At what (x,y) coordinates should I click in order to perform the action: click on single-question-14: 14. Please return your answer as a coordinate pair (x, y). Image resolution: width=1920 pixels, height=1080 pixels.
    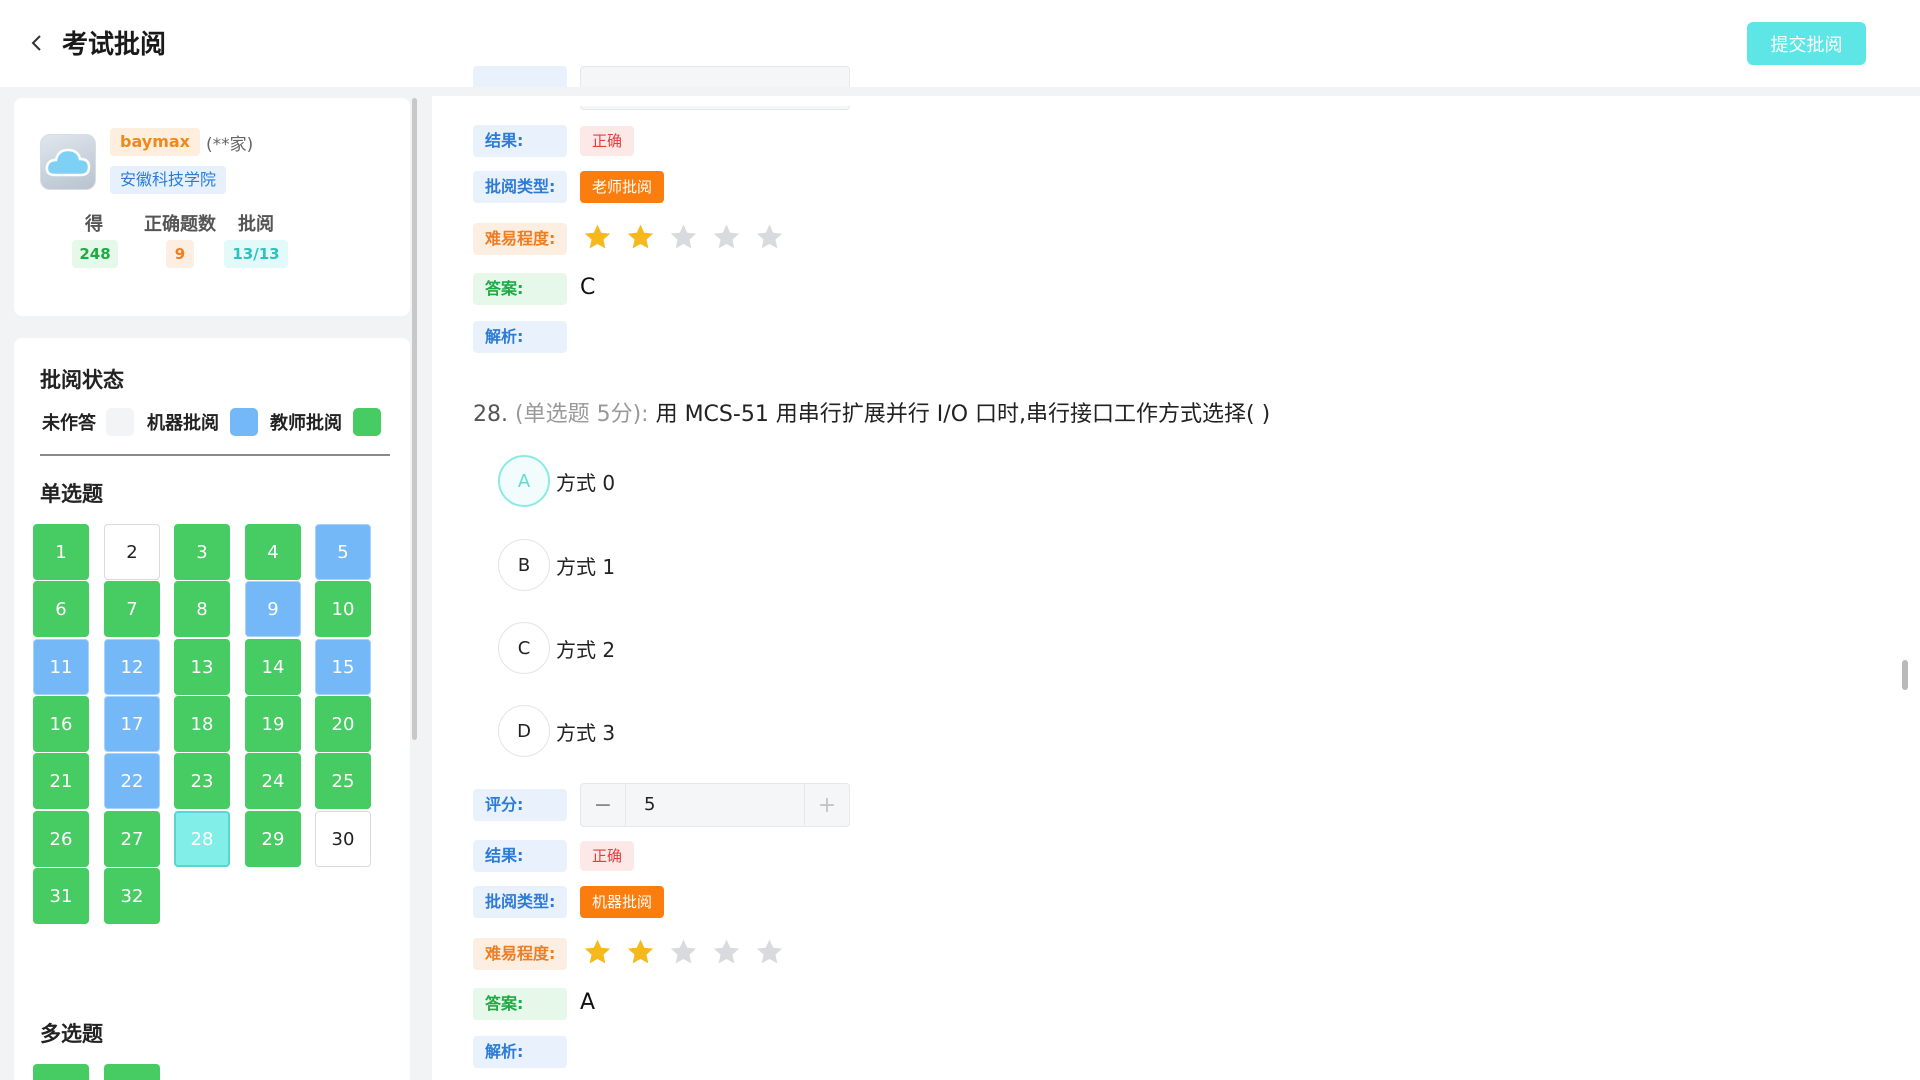
    Looking at the image, I should click on (273, 667).